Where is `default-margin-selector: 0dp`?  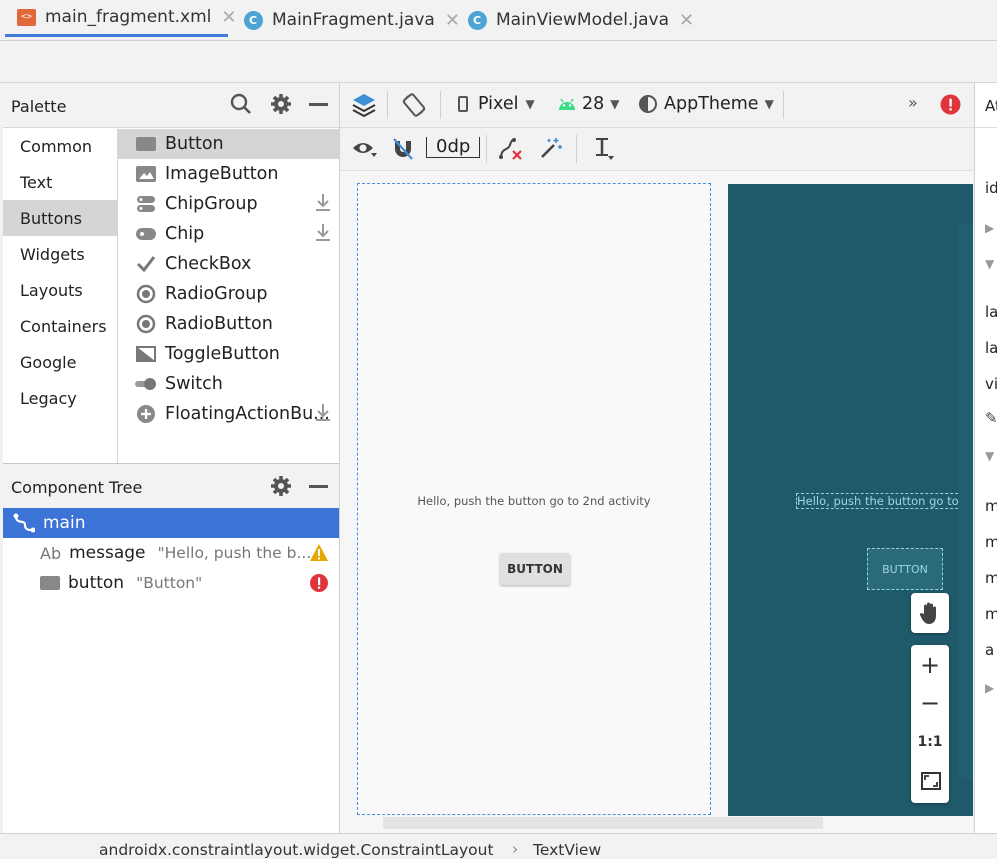 default-margin-selector: 0dp is located at coordinates (453, 147).